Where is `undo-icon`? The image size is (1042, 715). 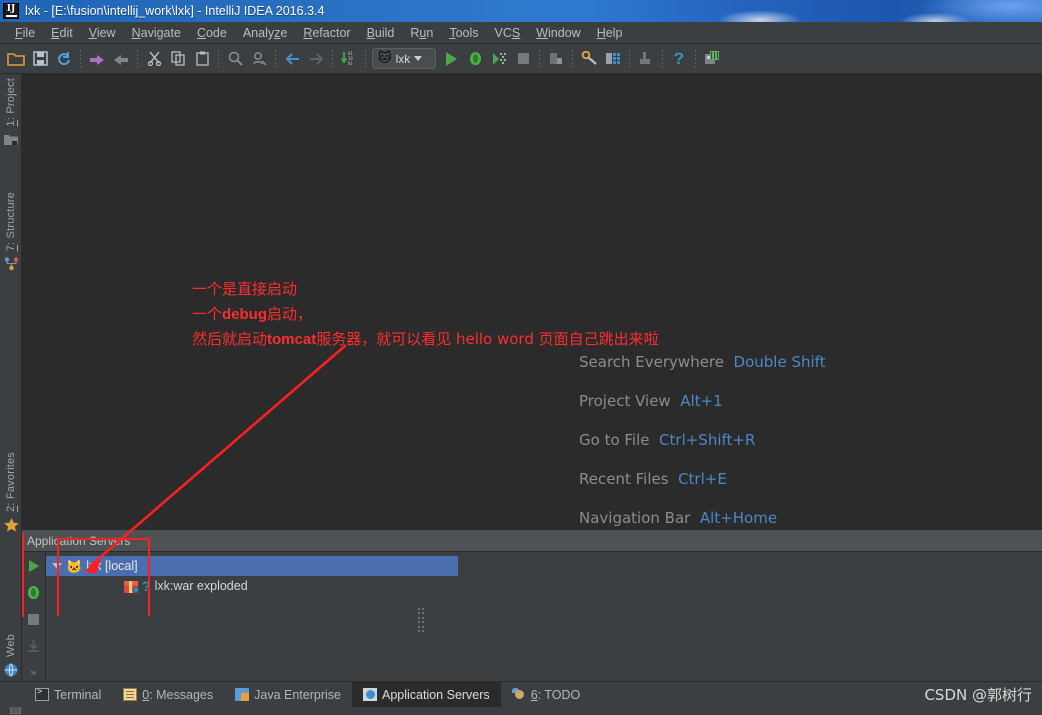 undo-icon is located at coordinates (97, 59).